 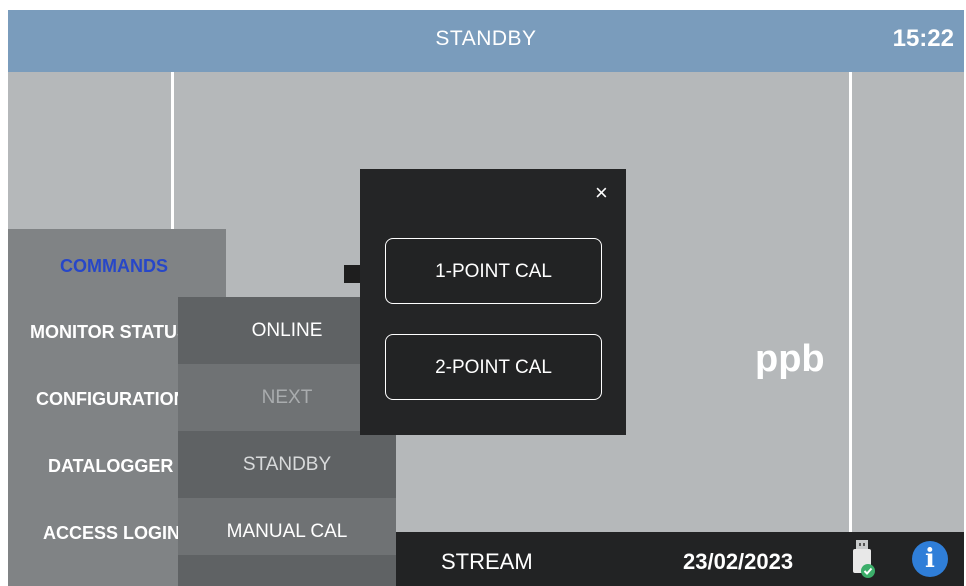 I want to click on calibration-dialog: × 1-POINT CAL 2-POINT CAL, so click(x=493, y=302).